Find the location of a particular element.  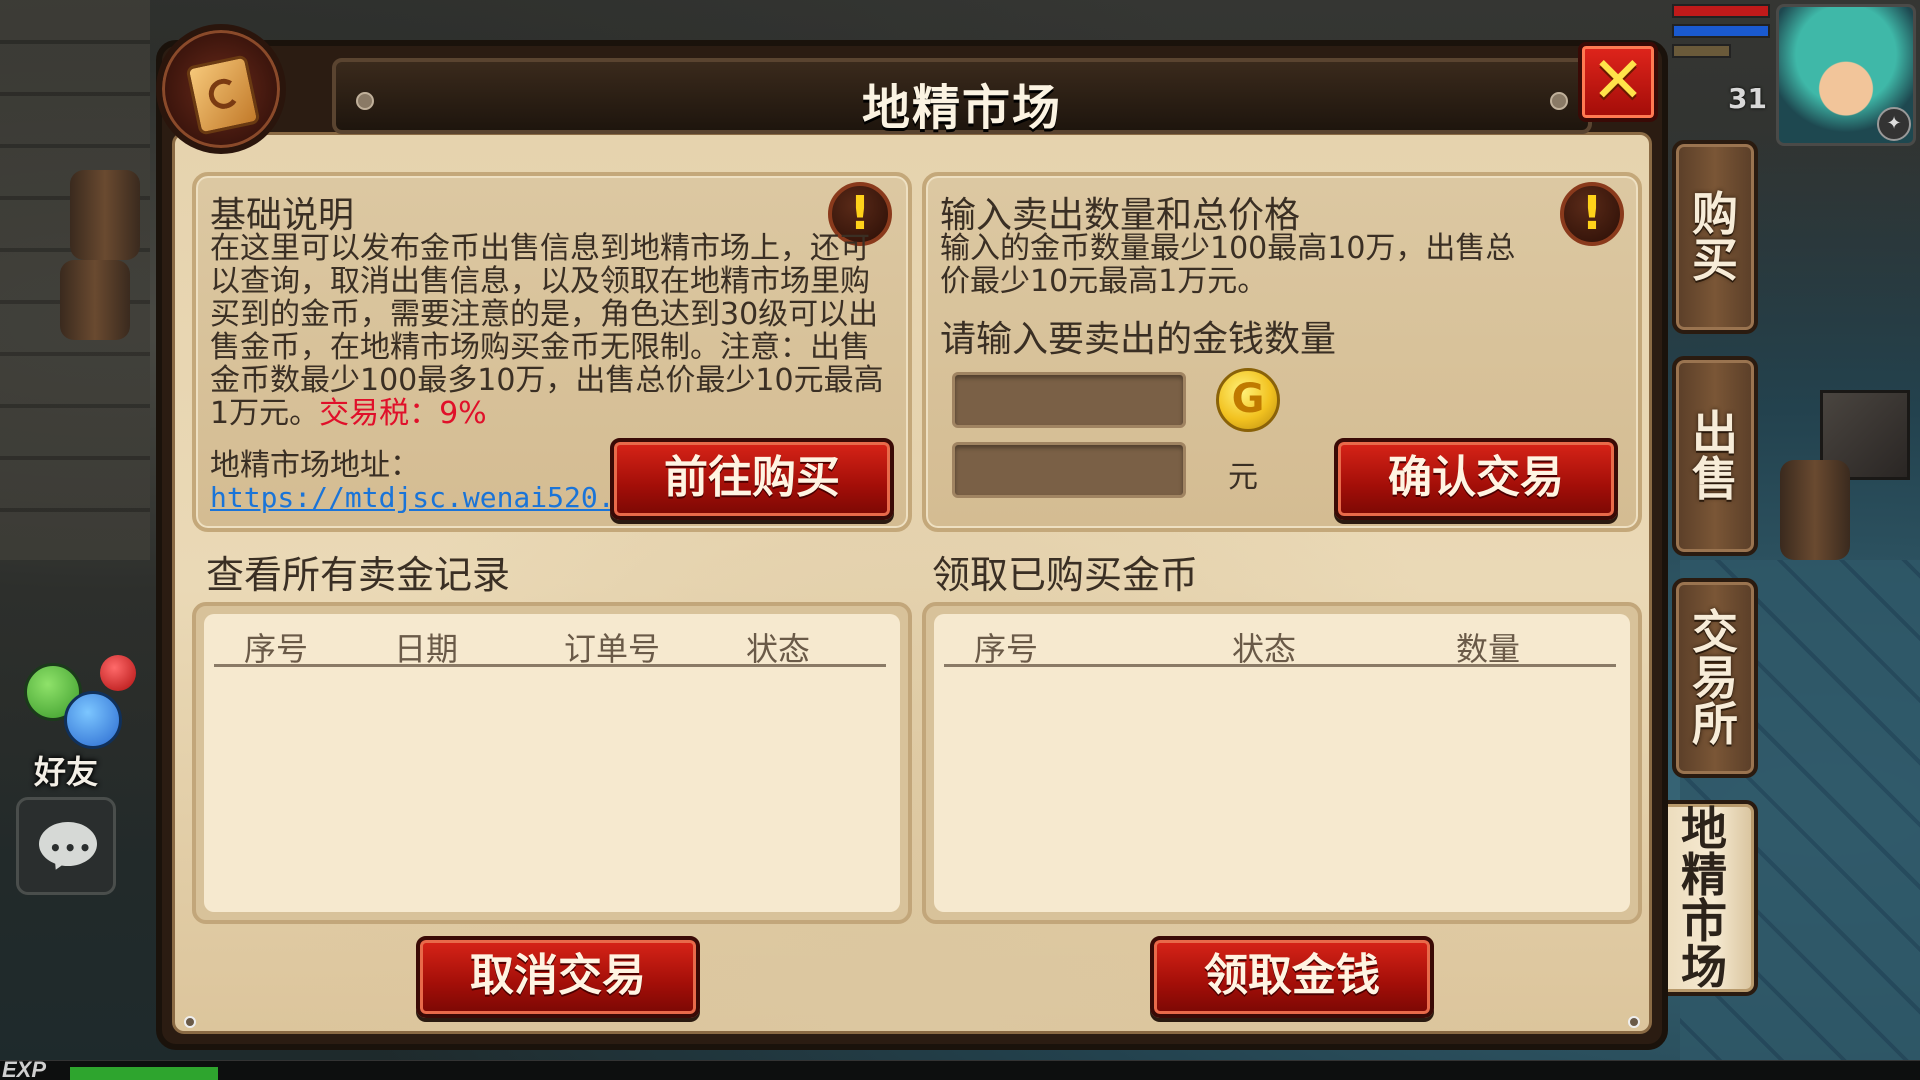

book-icon is located at coordinates (221, 89).